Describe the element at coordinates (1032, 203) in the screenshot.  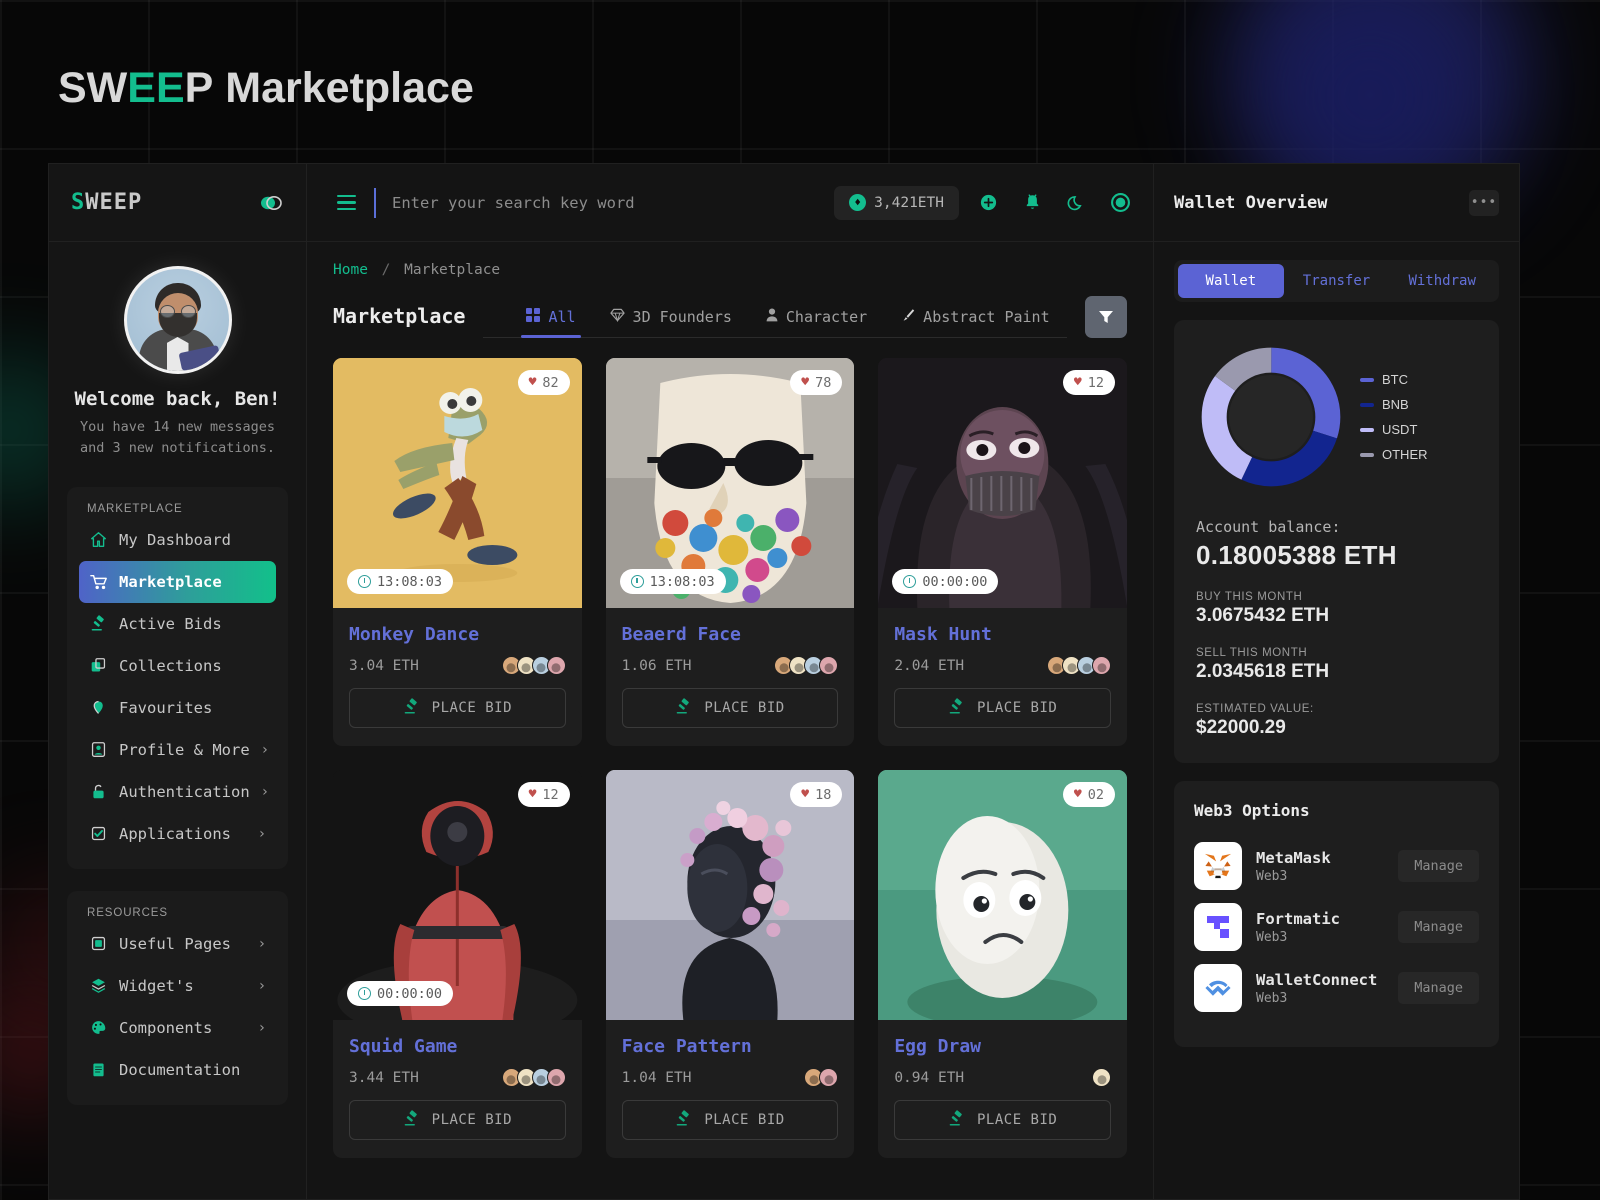
I see `notification-bell-icon` at that location.